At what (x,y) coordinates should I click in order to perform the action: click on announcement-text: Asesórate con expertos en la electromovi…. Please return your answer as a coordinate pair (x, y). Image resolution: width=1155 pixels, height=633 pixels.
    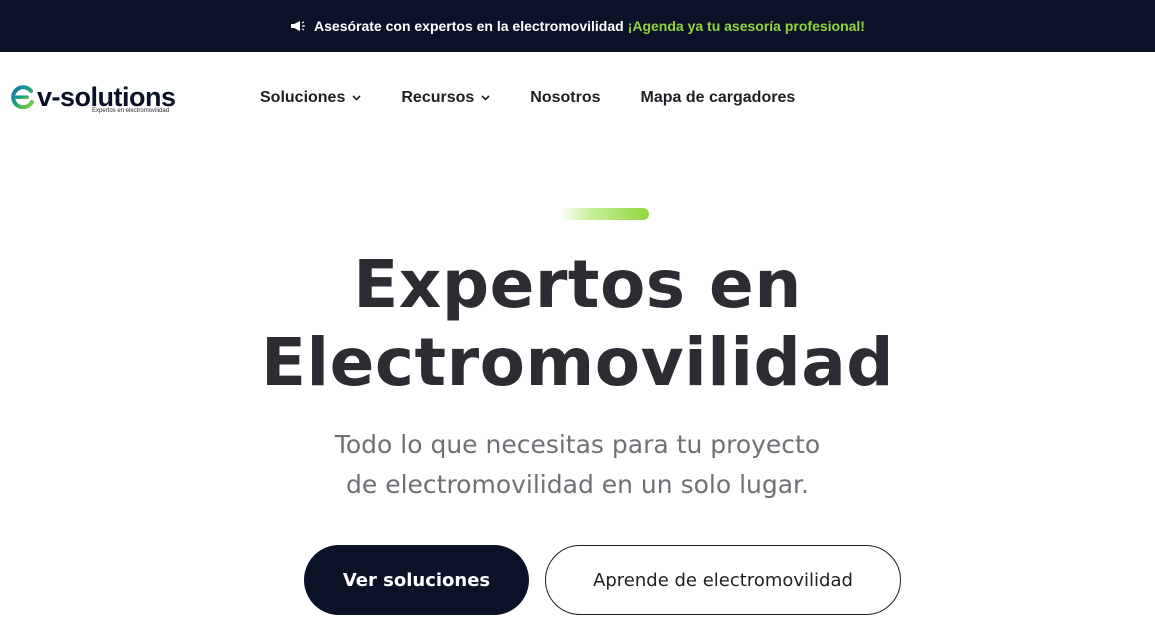
    Looking at the image, I should click on (469, 26).